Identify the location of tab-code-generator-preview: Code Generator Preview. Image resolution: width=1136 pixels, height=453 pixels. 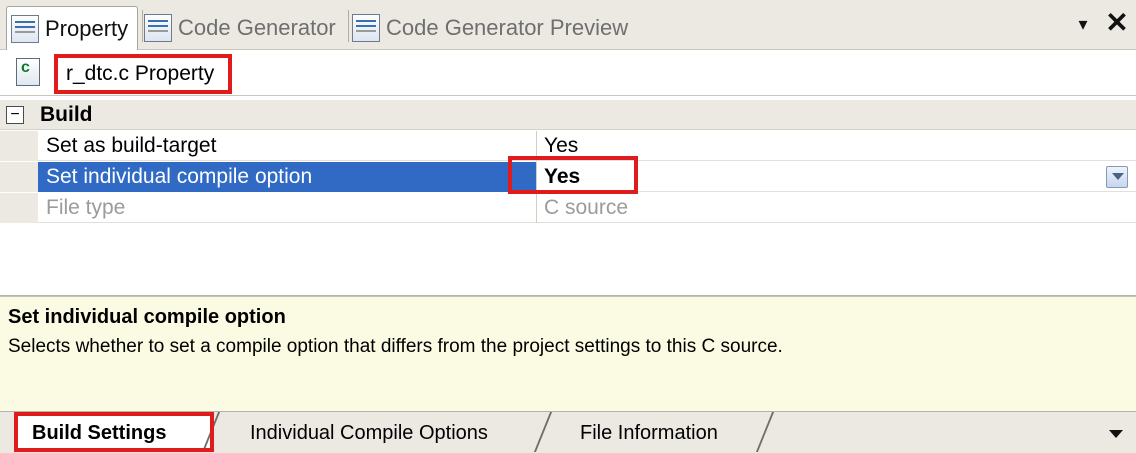
(497, 28).